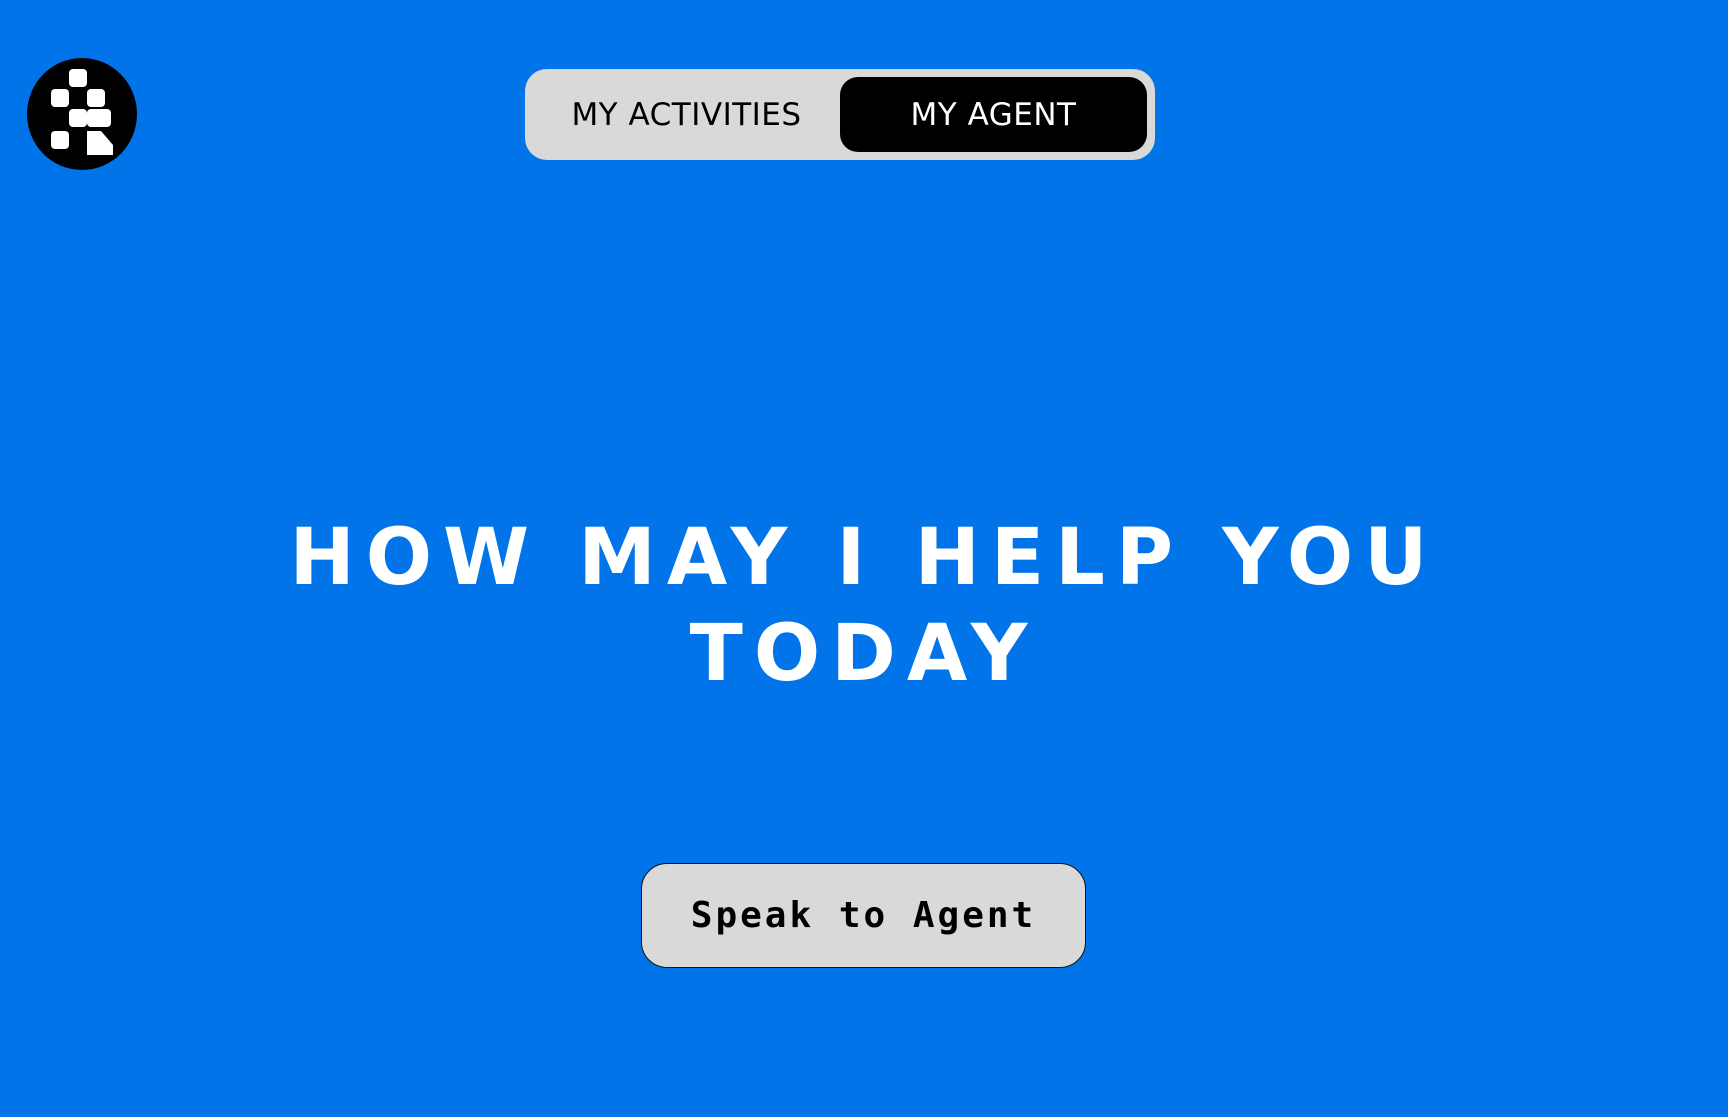  I want to click on tab-my-agent: MY AGENT, so click(993, 114).